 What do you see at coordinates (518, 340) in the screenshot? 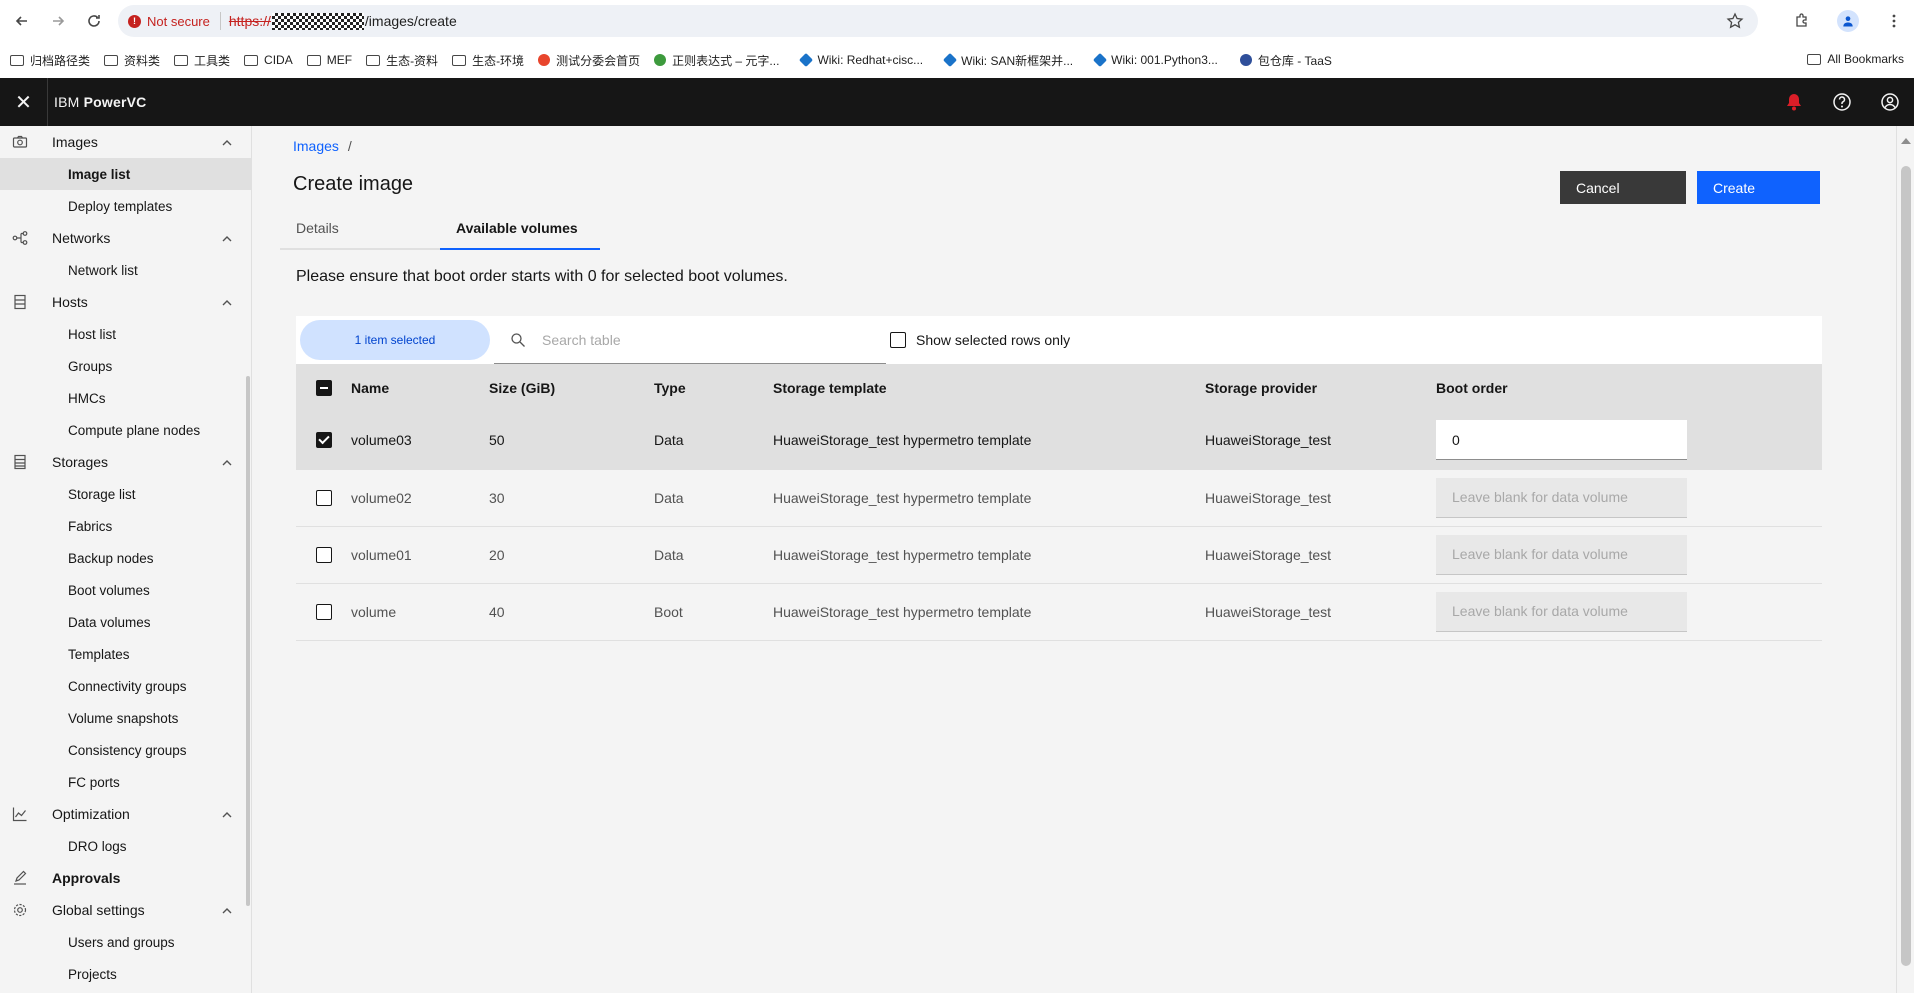
I see `search-icon` at bounding box center [518, 340].